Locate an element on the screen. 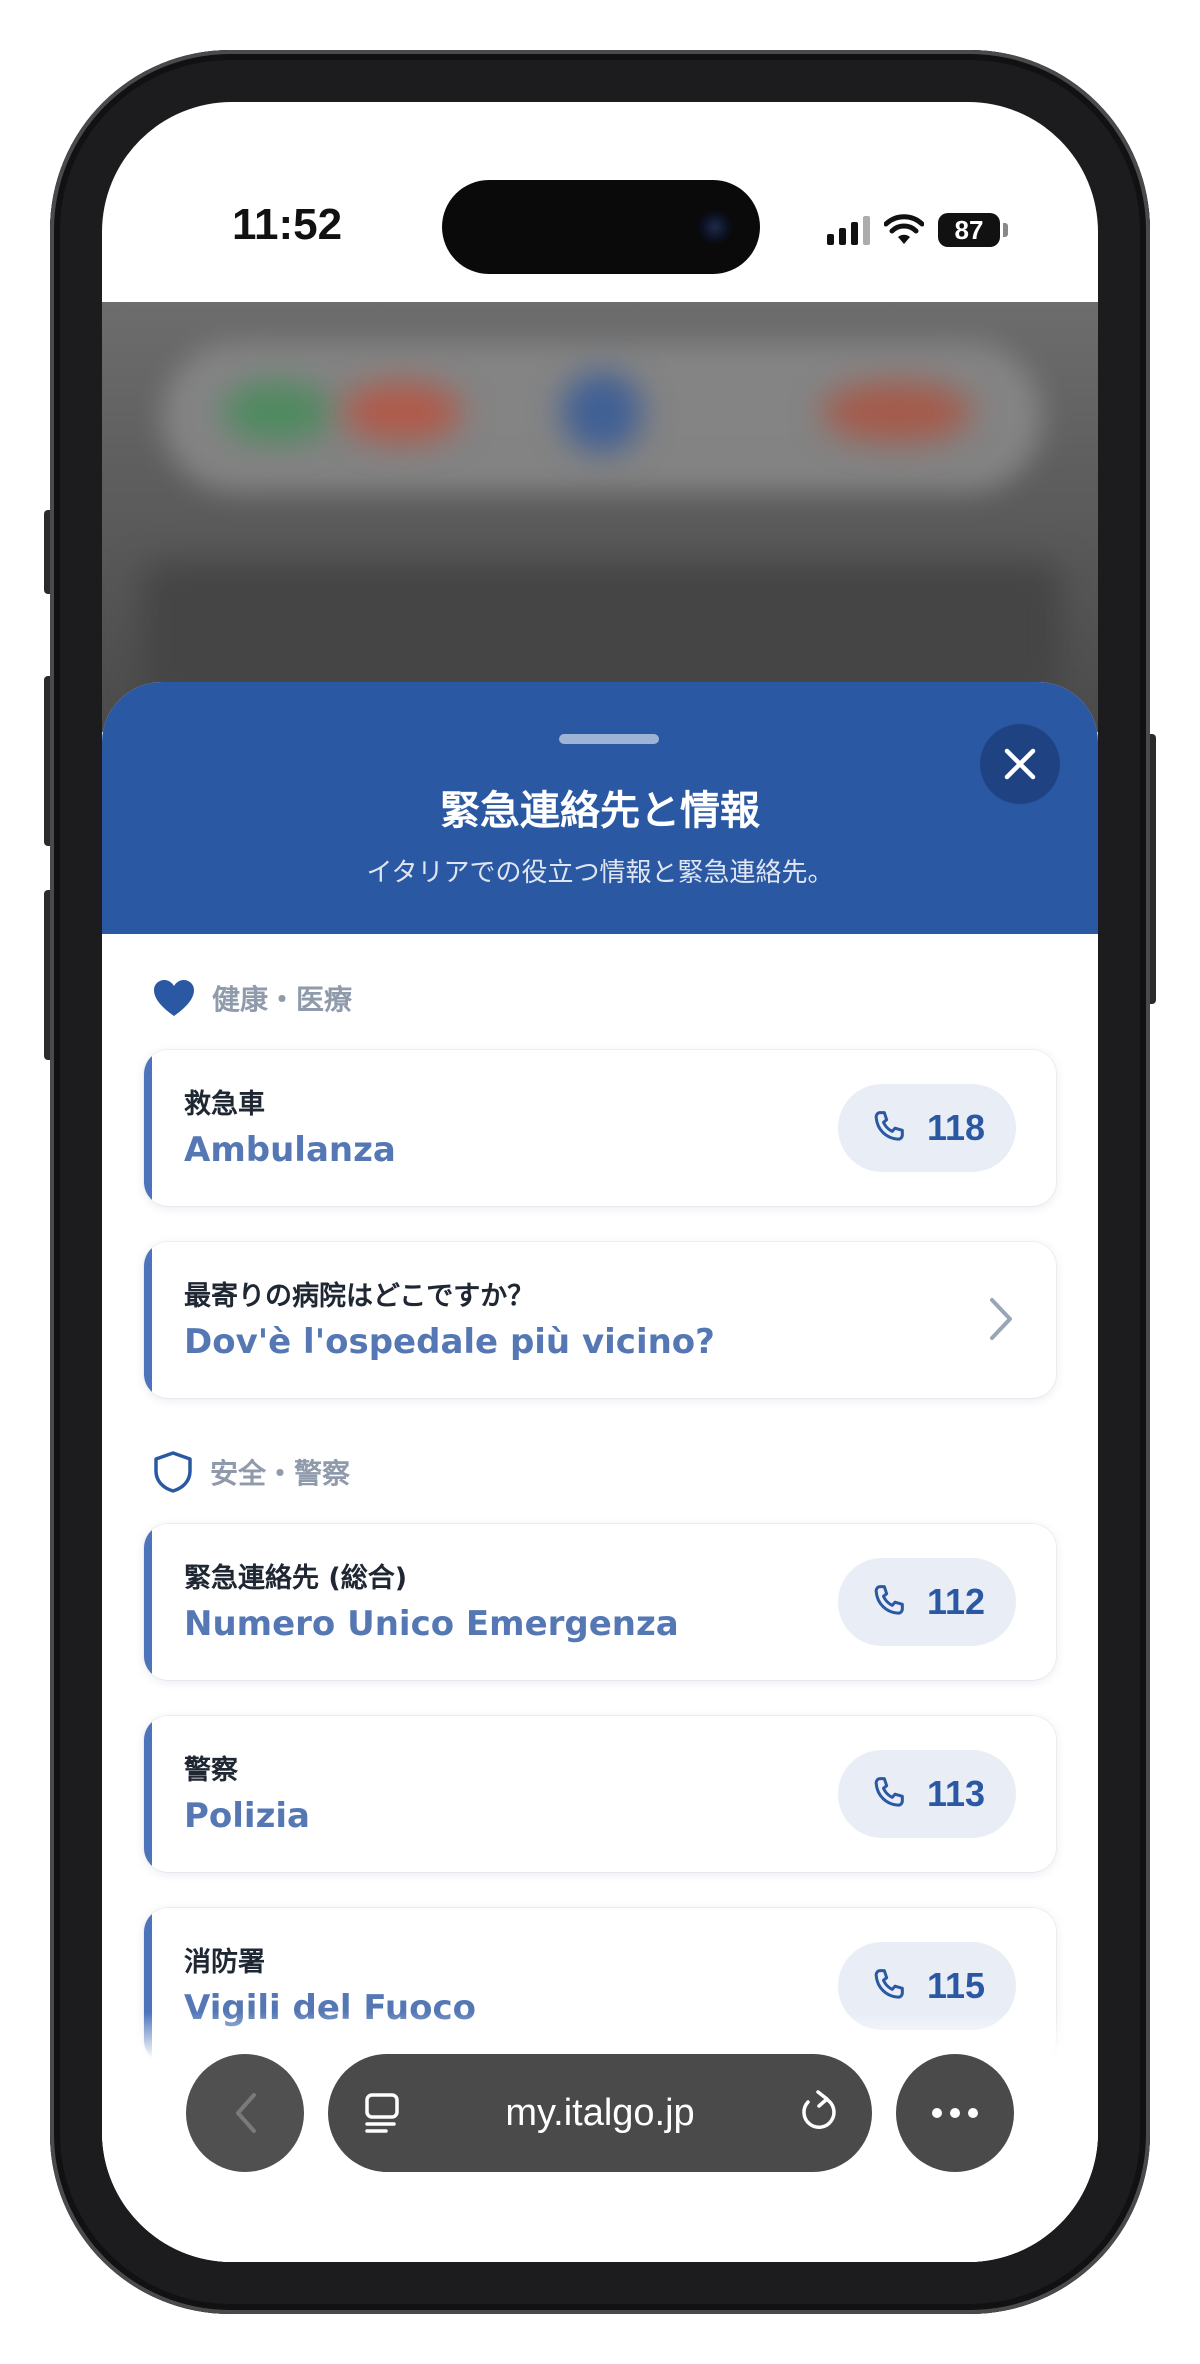 The width and height of the screenshot is (1200, 2364). sheet-header: 緊急連絡先と情報 イタリアでの役立つ情報と緊急連絡先。 is located at coordinates (600, 808).